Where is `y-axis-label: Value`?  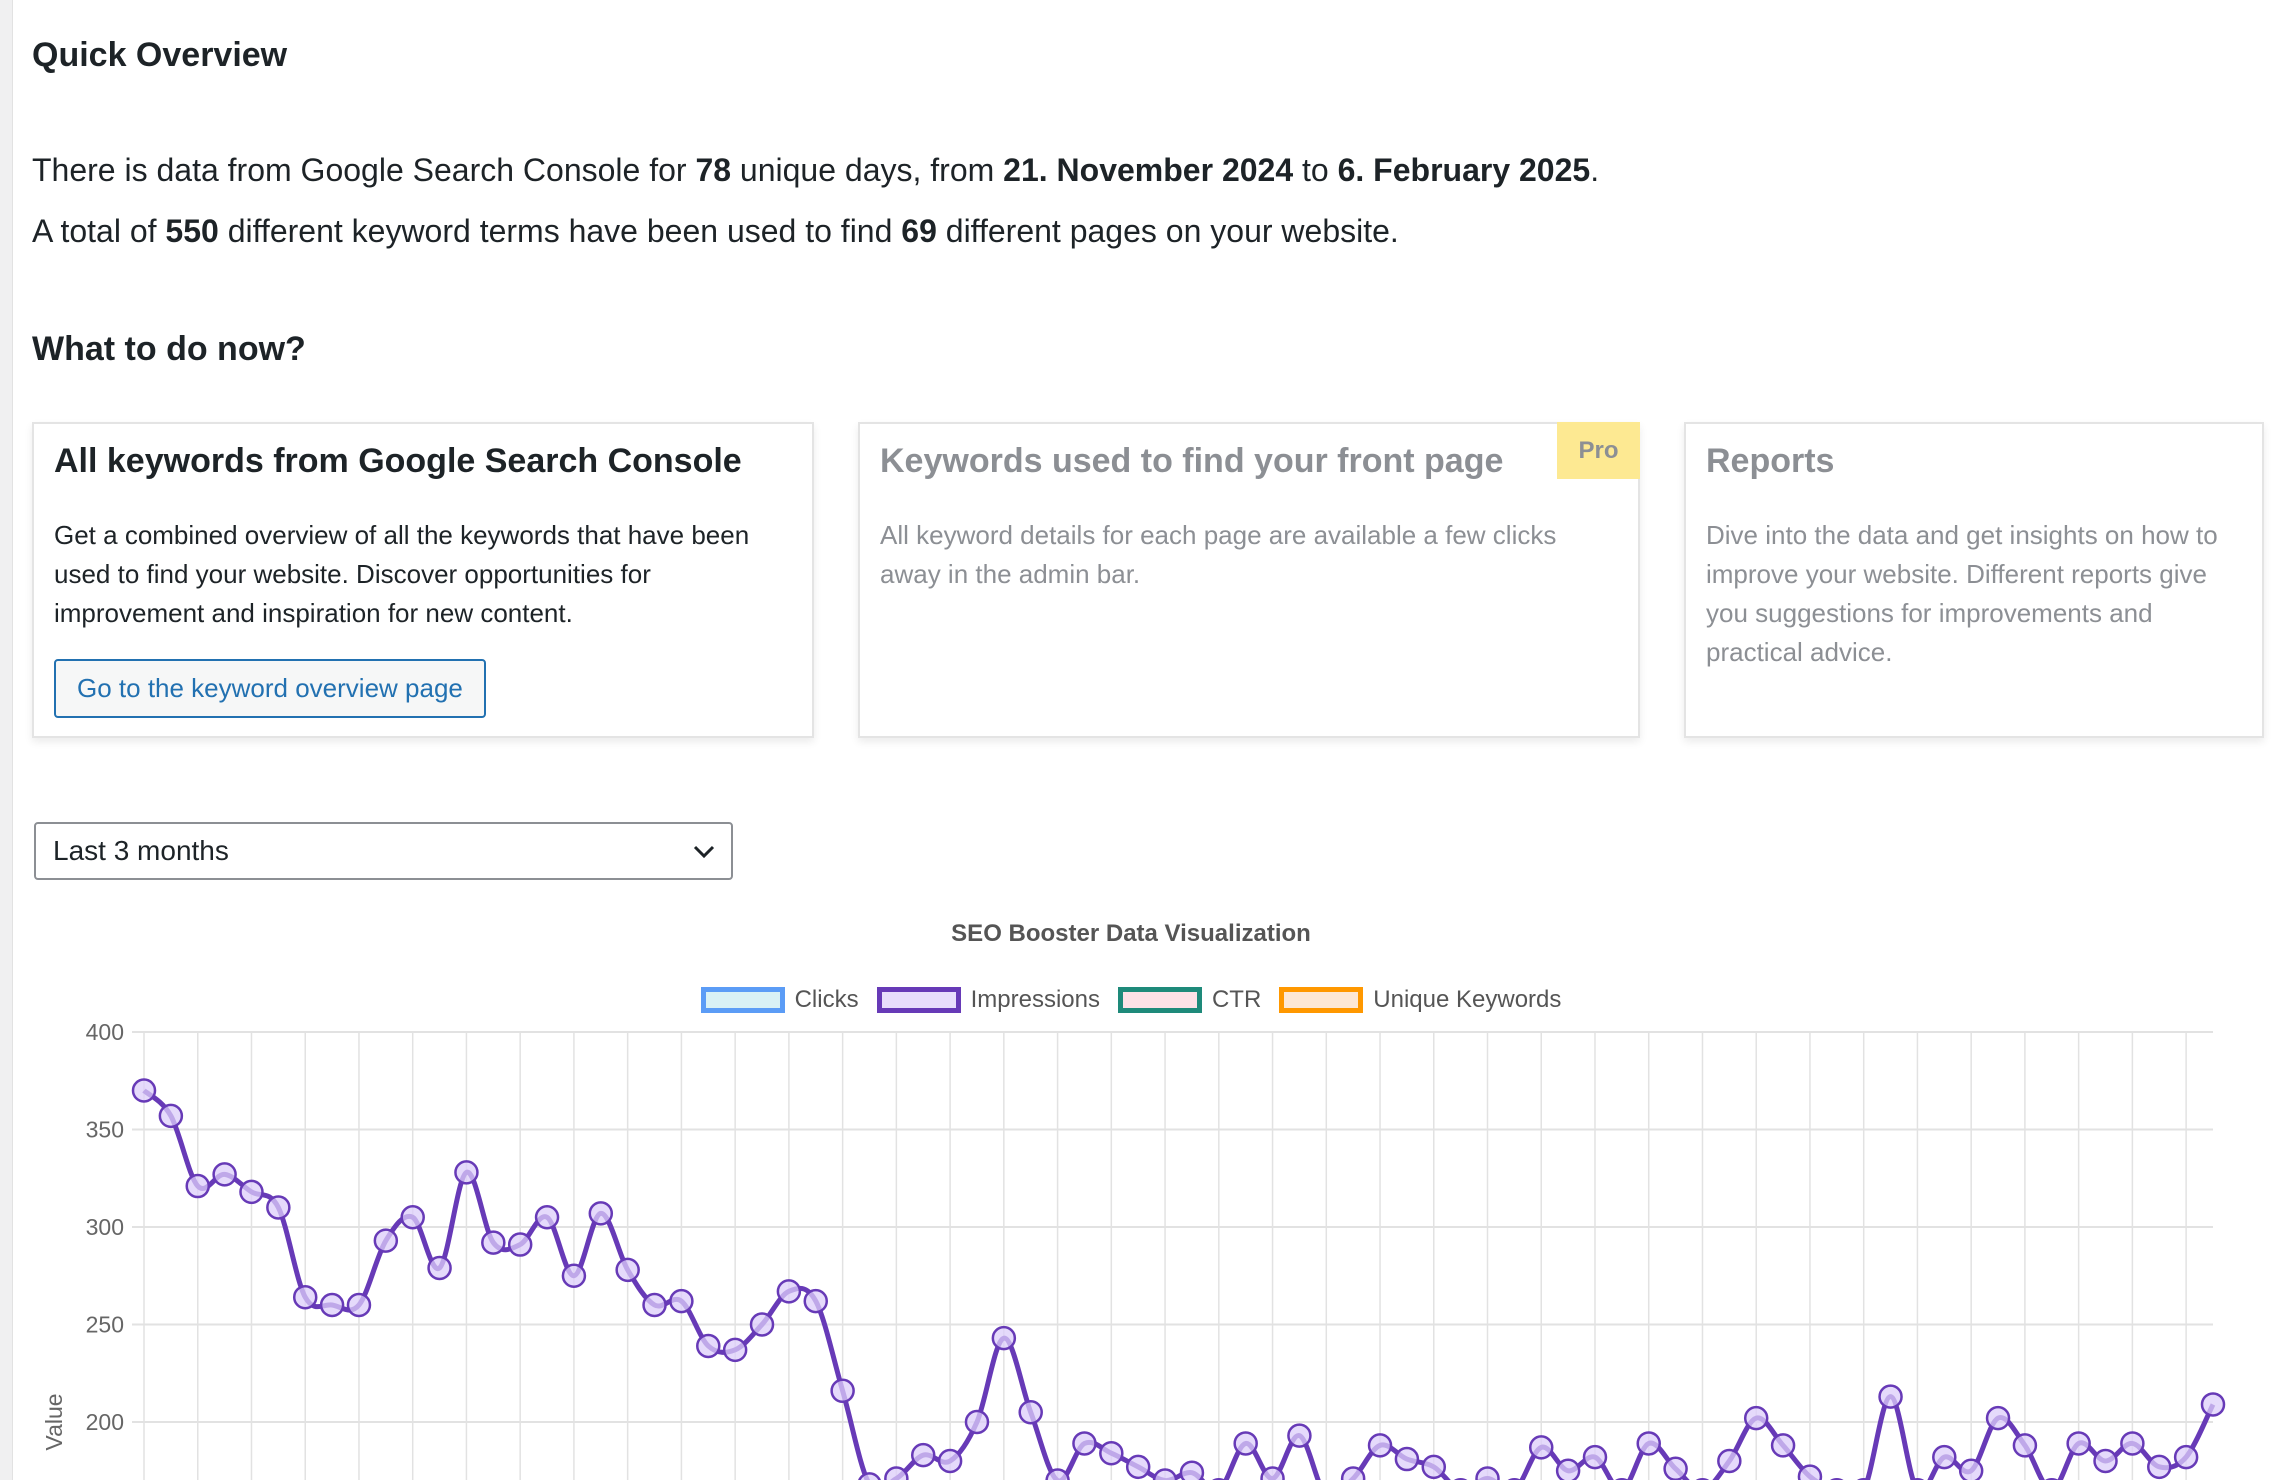 y-axis-label: Value is located at coordinates (54, 1421).